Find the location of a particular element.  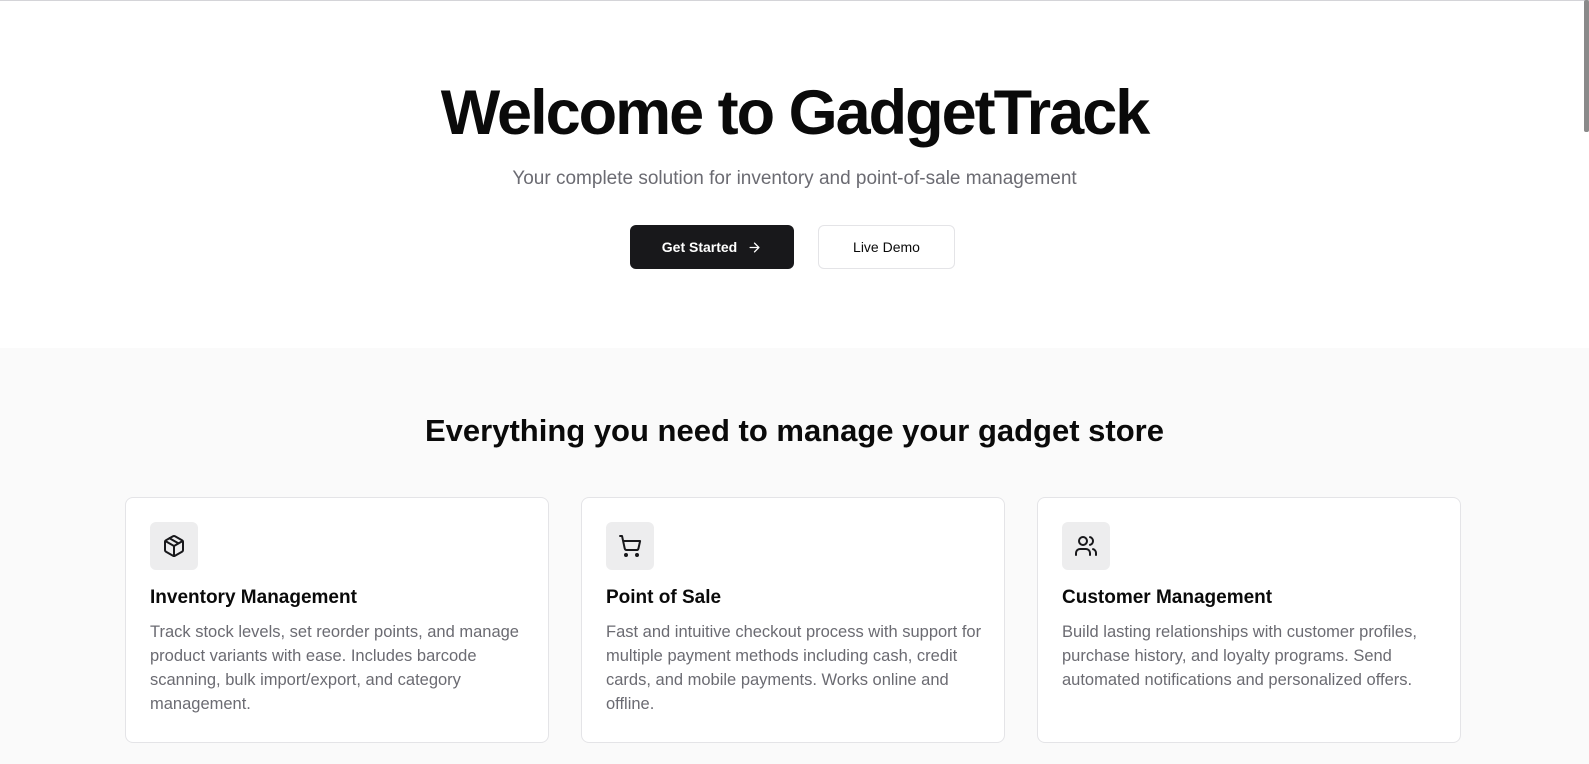

feature-card-title: Inventory Management is located at coordinates (253, 597).